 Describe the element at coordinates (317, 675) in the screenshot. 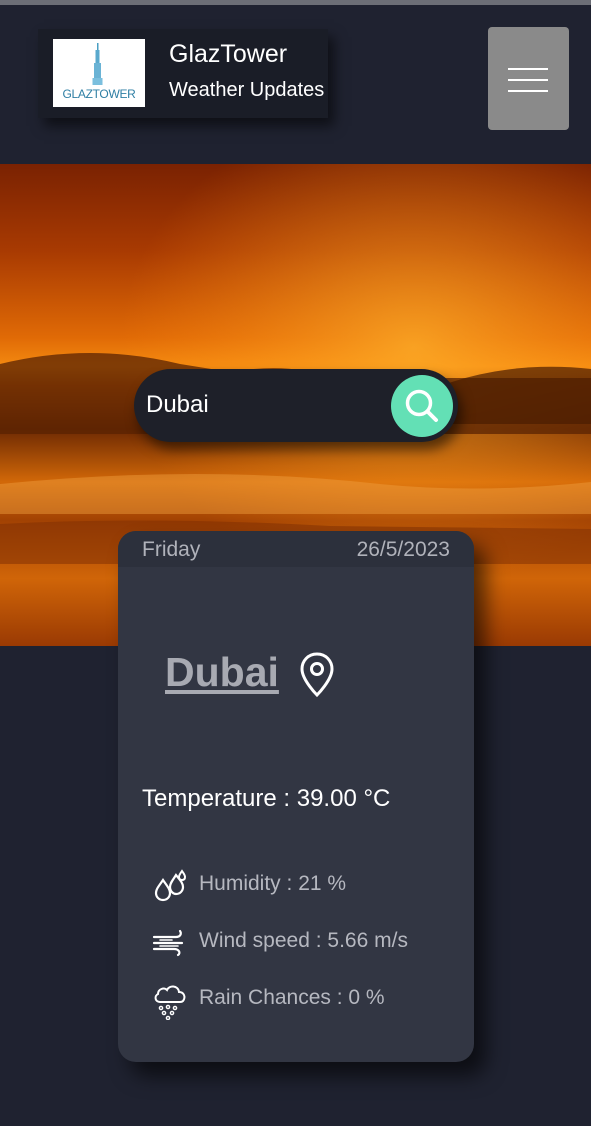

I see `location-pin-icon` at that location.